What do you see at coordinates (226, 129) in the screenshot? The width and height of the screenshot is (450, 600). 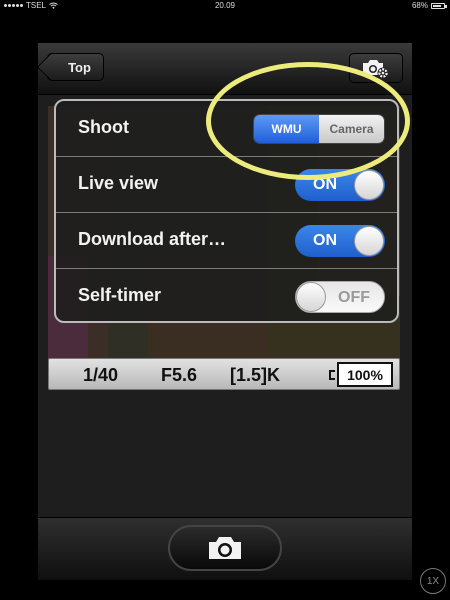 I see `shoot-row: Shoot WMU Camera` at bounding box center [226, 129].